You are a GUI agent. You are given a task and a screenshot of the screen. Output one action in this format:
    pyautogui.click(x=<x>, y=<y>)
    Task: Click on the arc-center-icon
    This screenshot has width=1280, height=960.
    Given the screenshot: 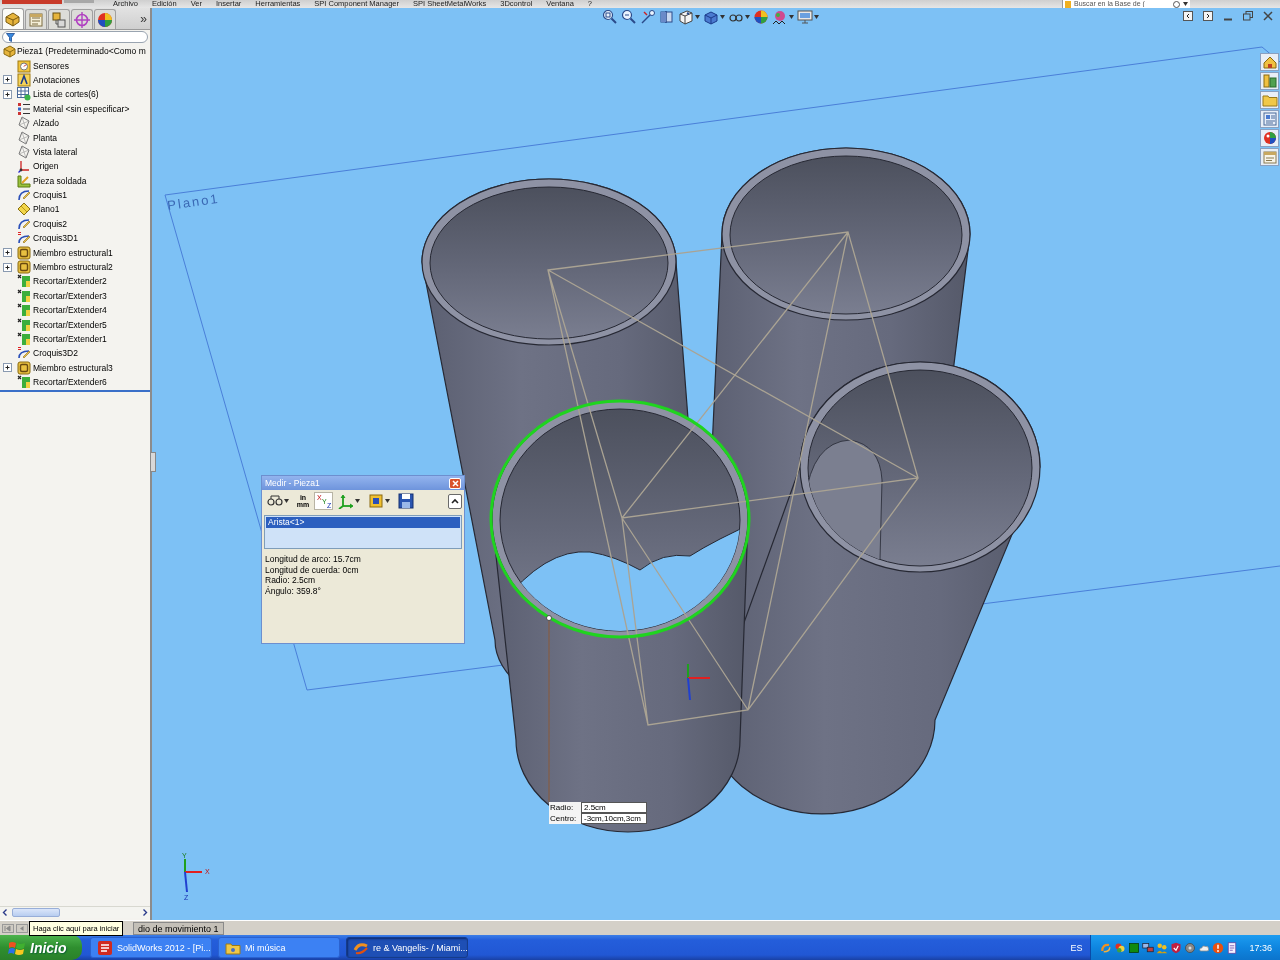 What is the action you would take?
    pyautogui.click(x=275, y=501)
    